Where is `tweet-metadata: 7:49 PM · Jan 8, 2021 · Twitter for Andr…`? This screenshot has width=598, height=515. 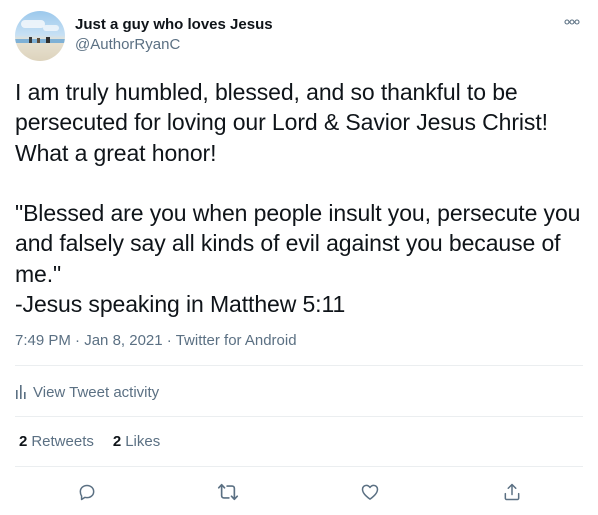 tweet-metadata: 7:49 PM · Jan 8, 2021 · Twitter for Andr… is located at coordinates (156, 341).